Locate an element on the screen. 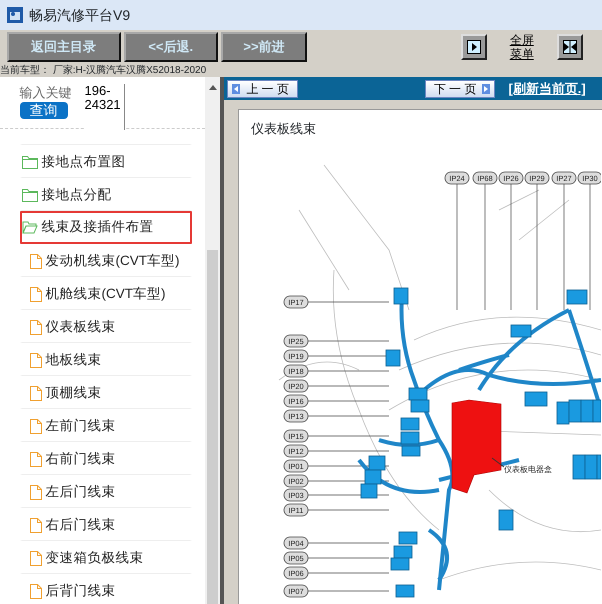 The height and width of the screenshot is (604, 602). car-model-info: 当前车型： 厂家:H-汉腾汽车汉腾X52018-2020 is located at coordinates (301, 70).